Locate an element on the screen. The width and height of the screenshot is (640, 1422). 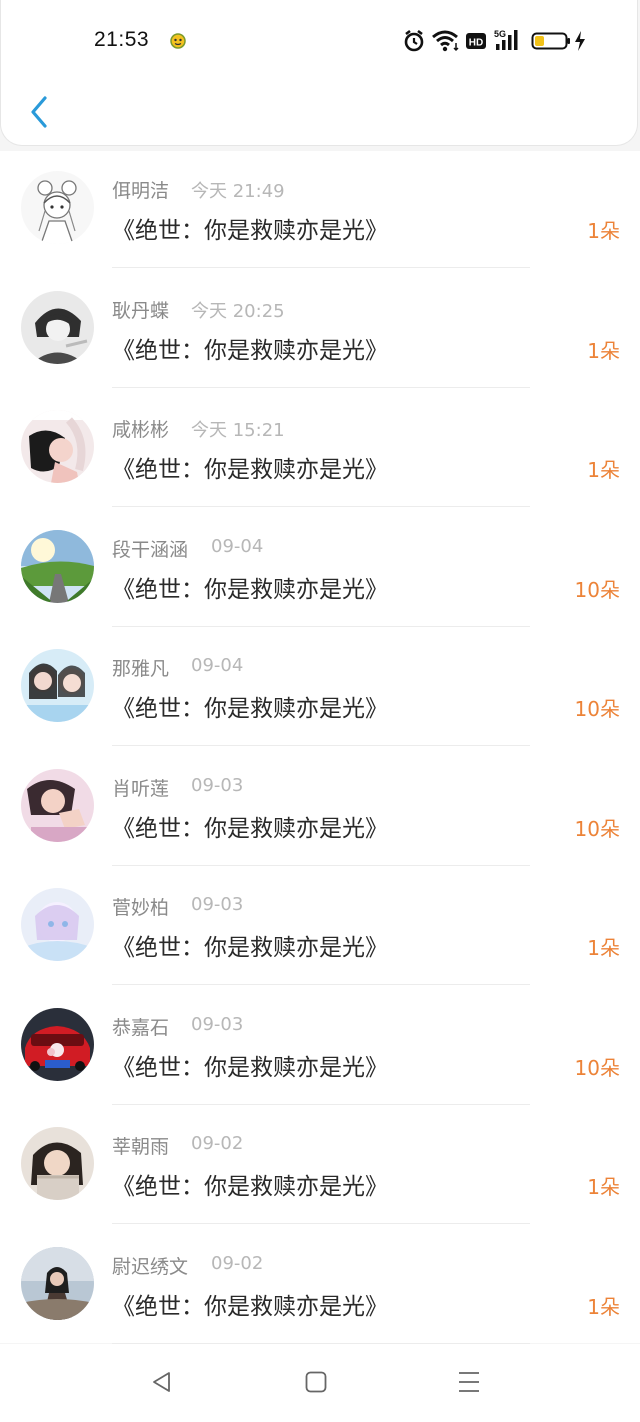
back-button is located at coordinates (39, 112).